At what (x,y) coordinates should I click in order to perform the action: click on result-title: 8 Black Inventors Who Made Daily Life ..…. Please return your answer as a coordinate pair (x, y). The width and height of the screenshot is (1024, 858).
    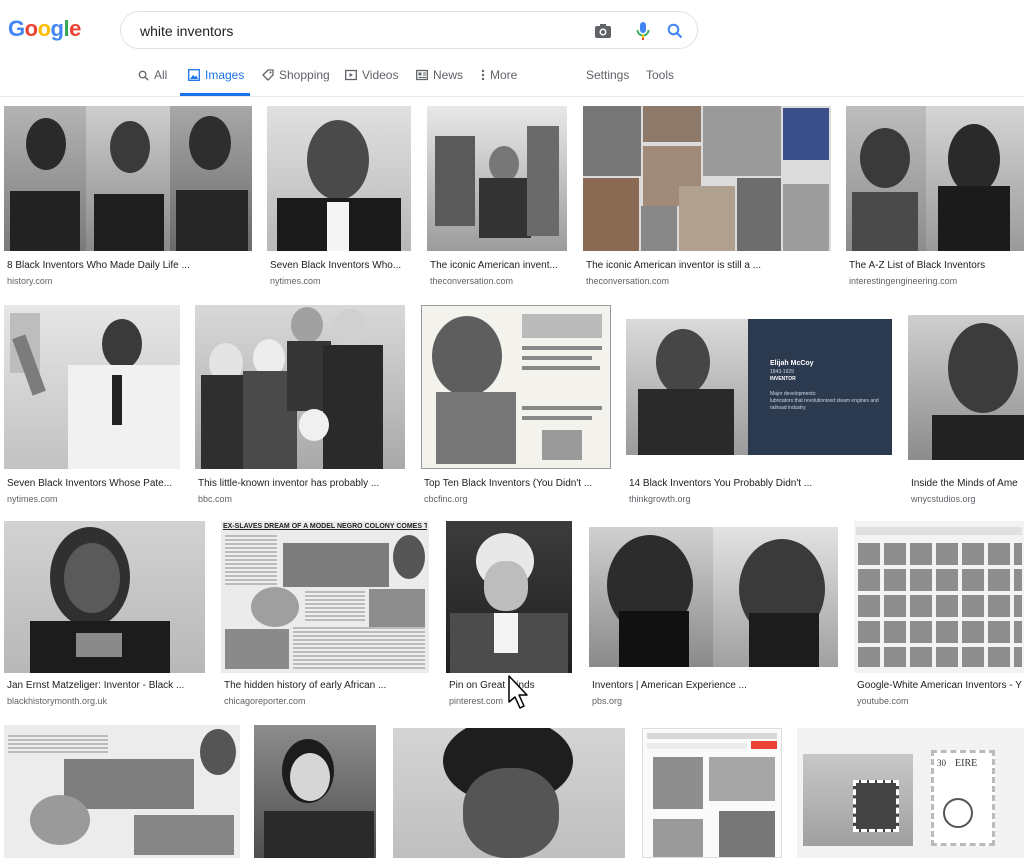
    Looking at the image, I should click on (98, 265).